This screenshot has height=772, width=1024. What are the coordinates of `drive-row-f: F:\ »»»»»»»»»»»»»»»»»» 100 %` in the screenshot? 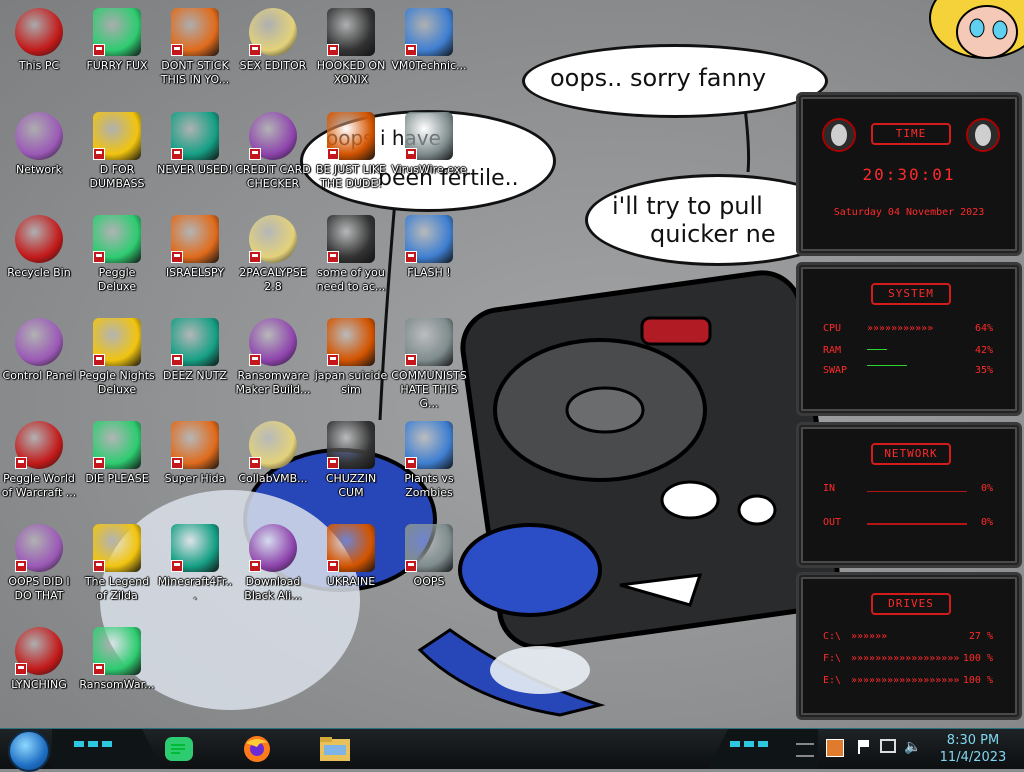 It's located at (908, 660).